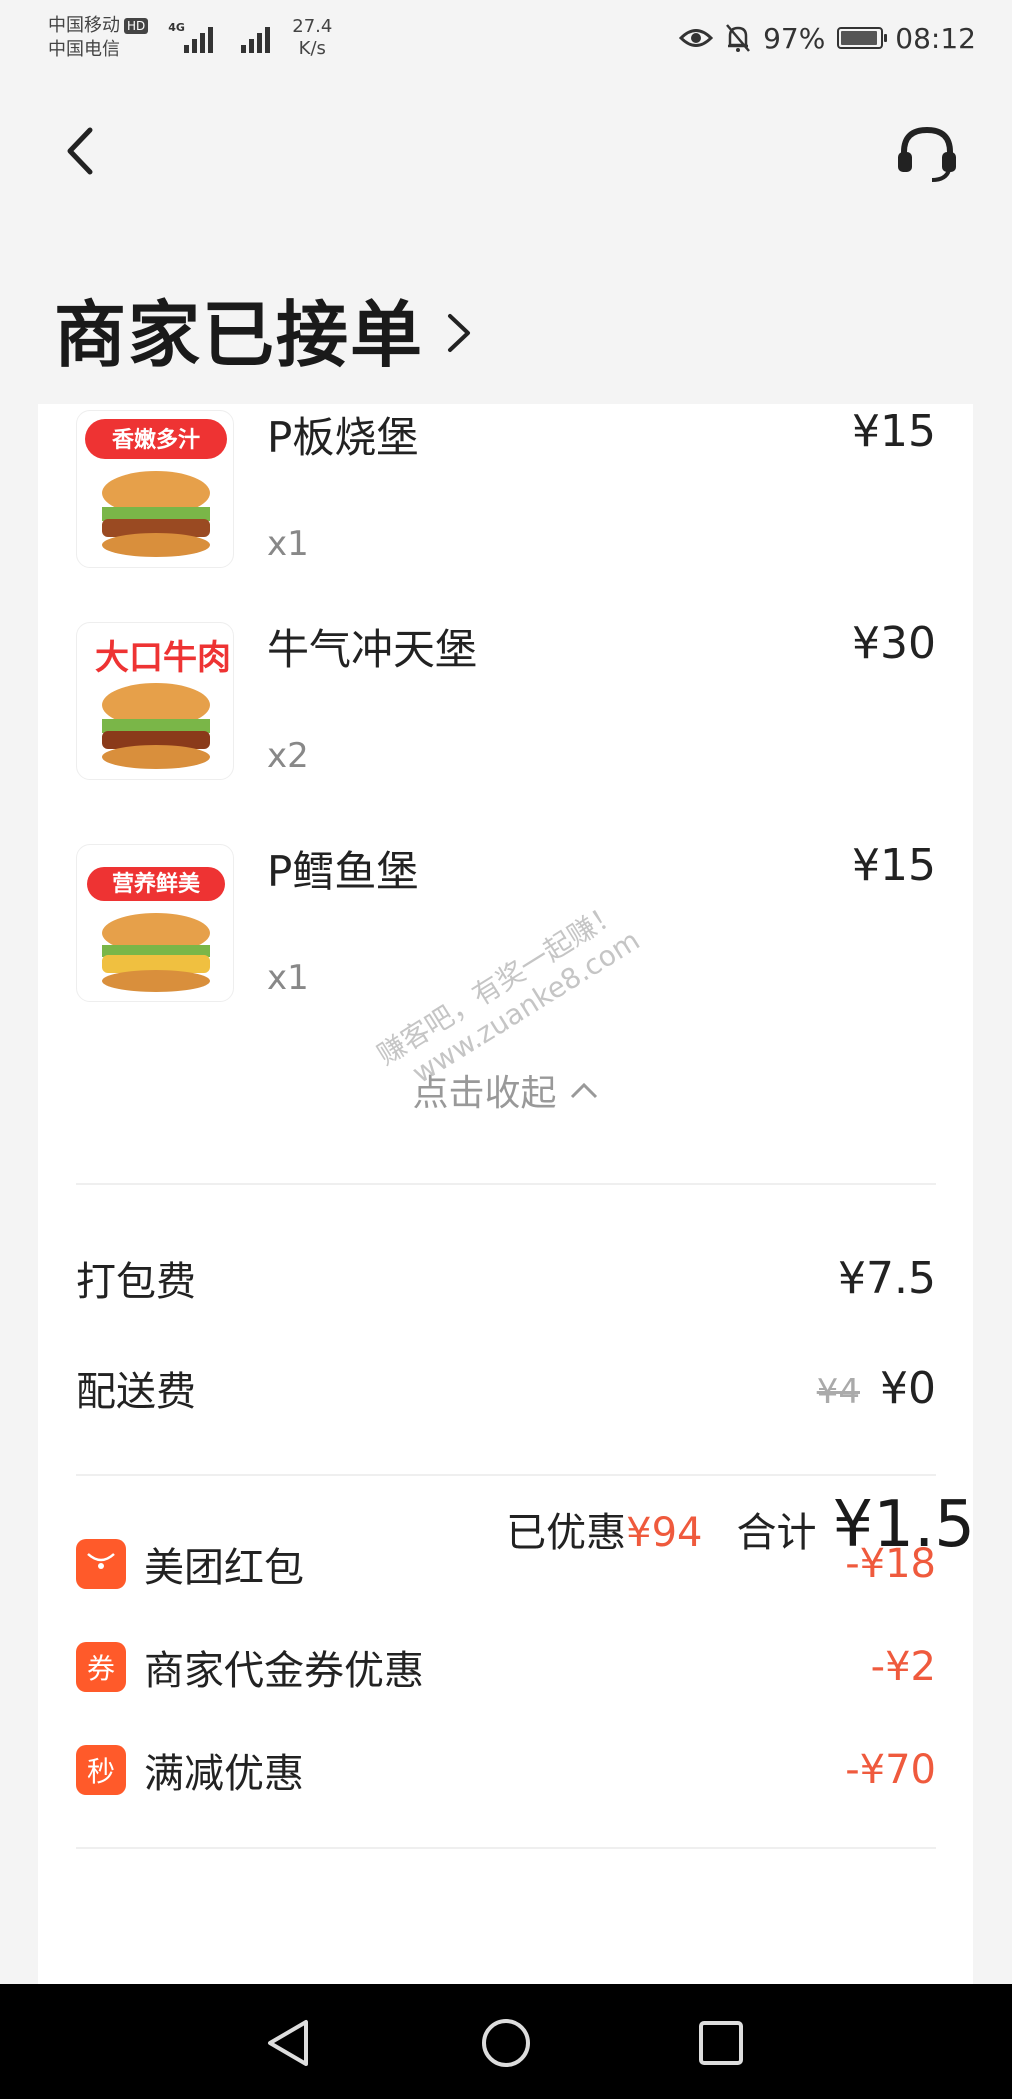  What do you see at coordinates (163, 703) in the screenshot?
I see `burger-icon: 大口牛肉` at bounding box center [163, 703].